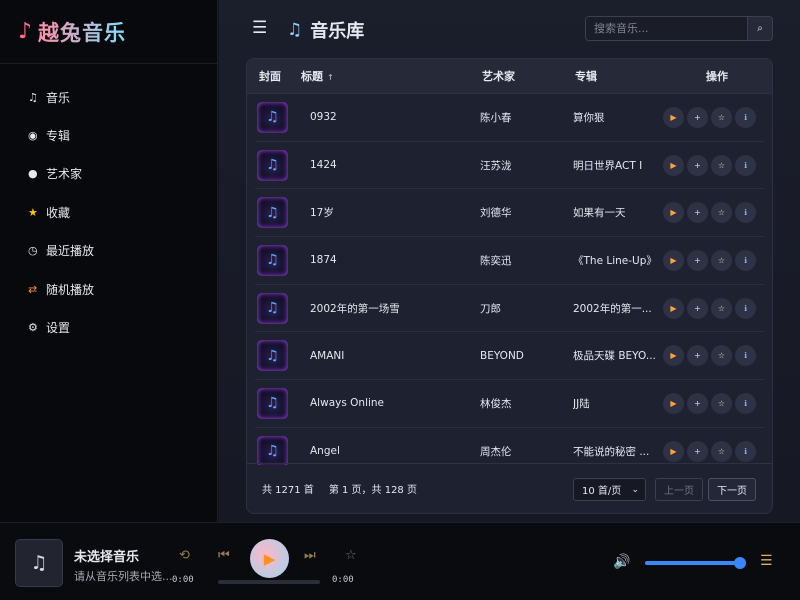 The height and width of the screenshot is (600, 800). What do you see at coordinates (509, 446) in the screenshot?
I see `table-row: ♫ Angel 周杰伦 不能说的秘密 ... ▶ + ☆ ℹ` at bounding box center [509, 446].